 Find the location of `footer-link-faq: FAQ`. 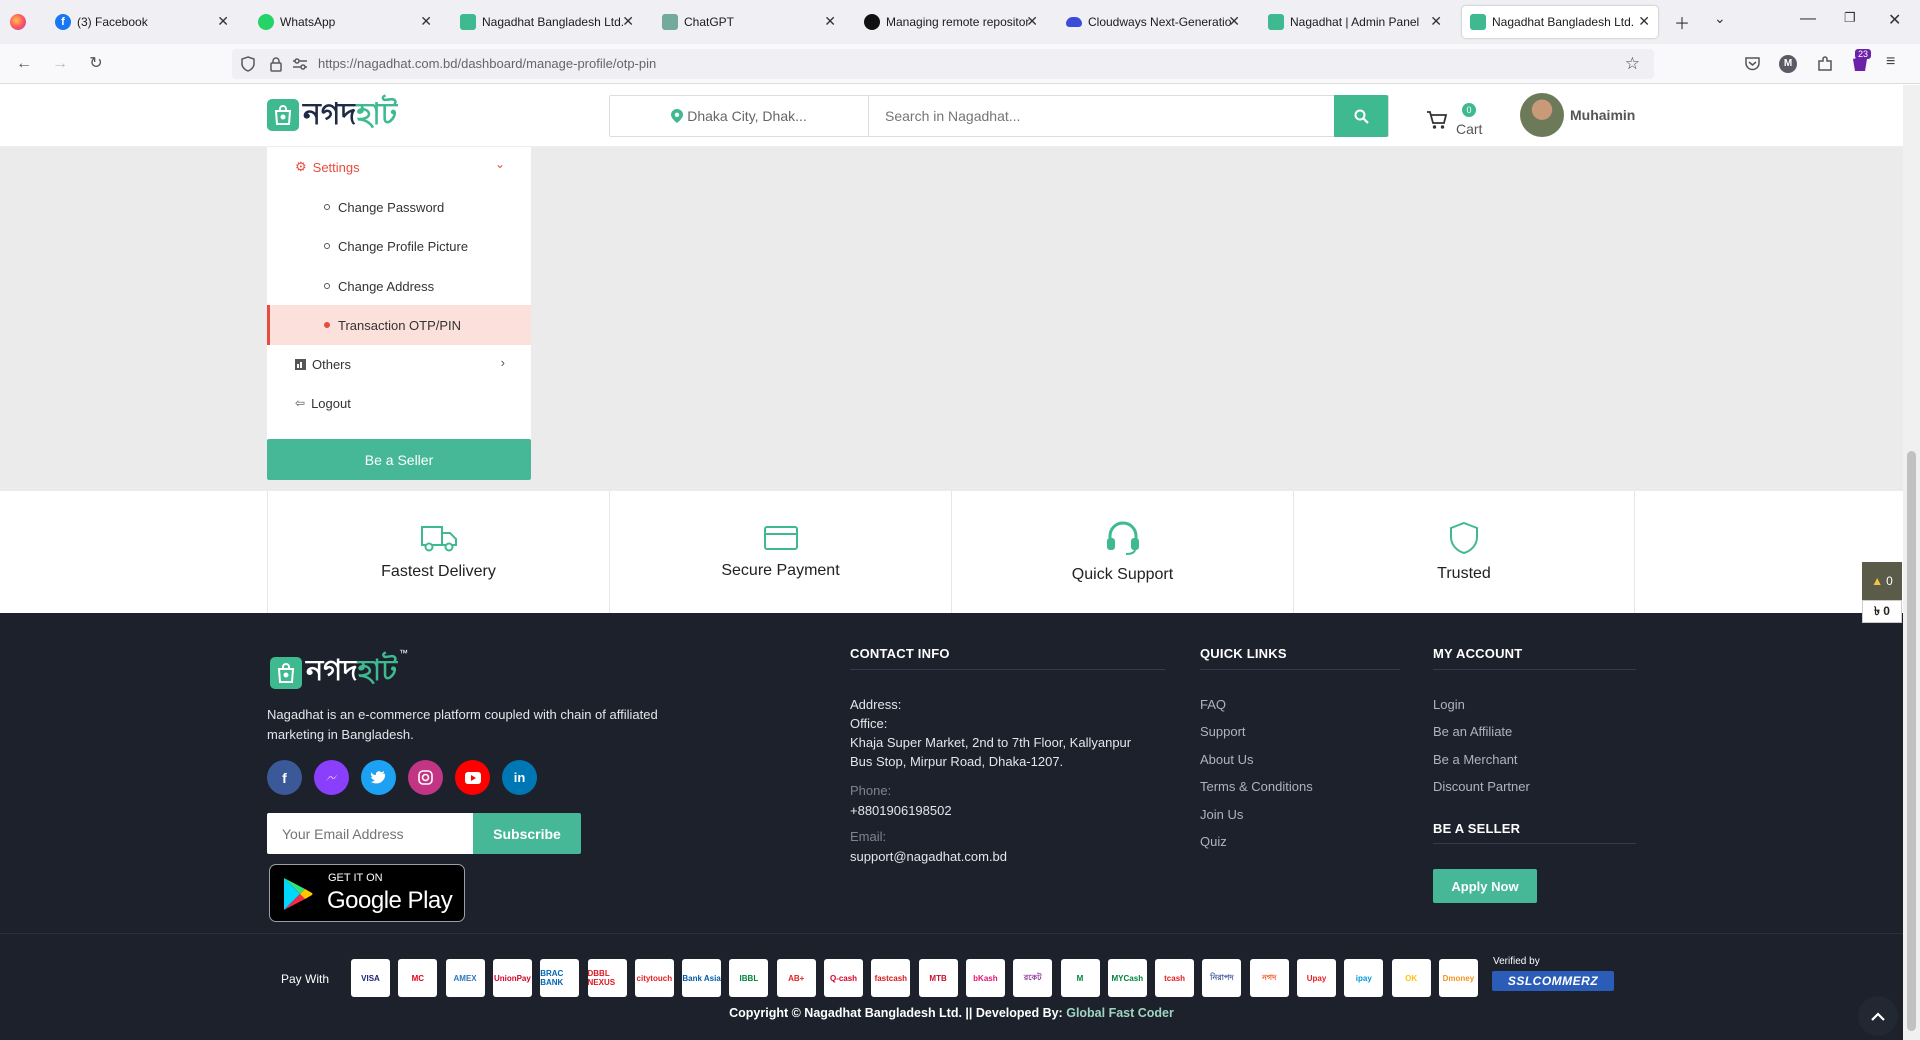

footer-link-faq: FAQ is located at coordinates (1213, 704).